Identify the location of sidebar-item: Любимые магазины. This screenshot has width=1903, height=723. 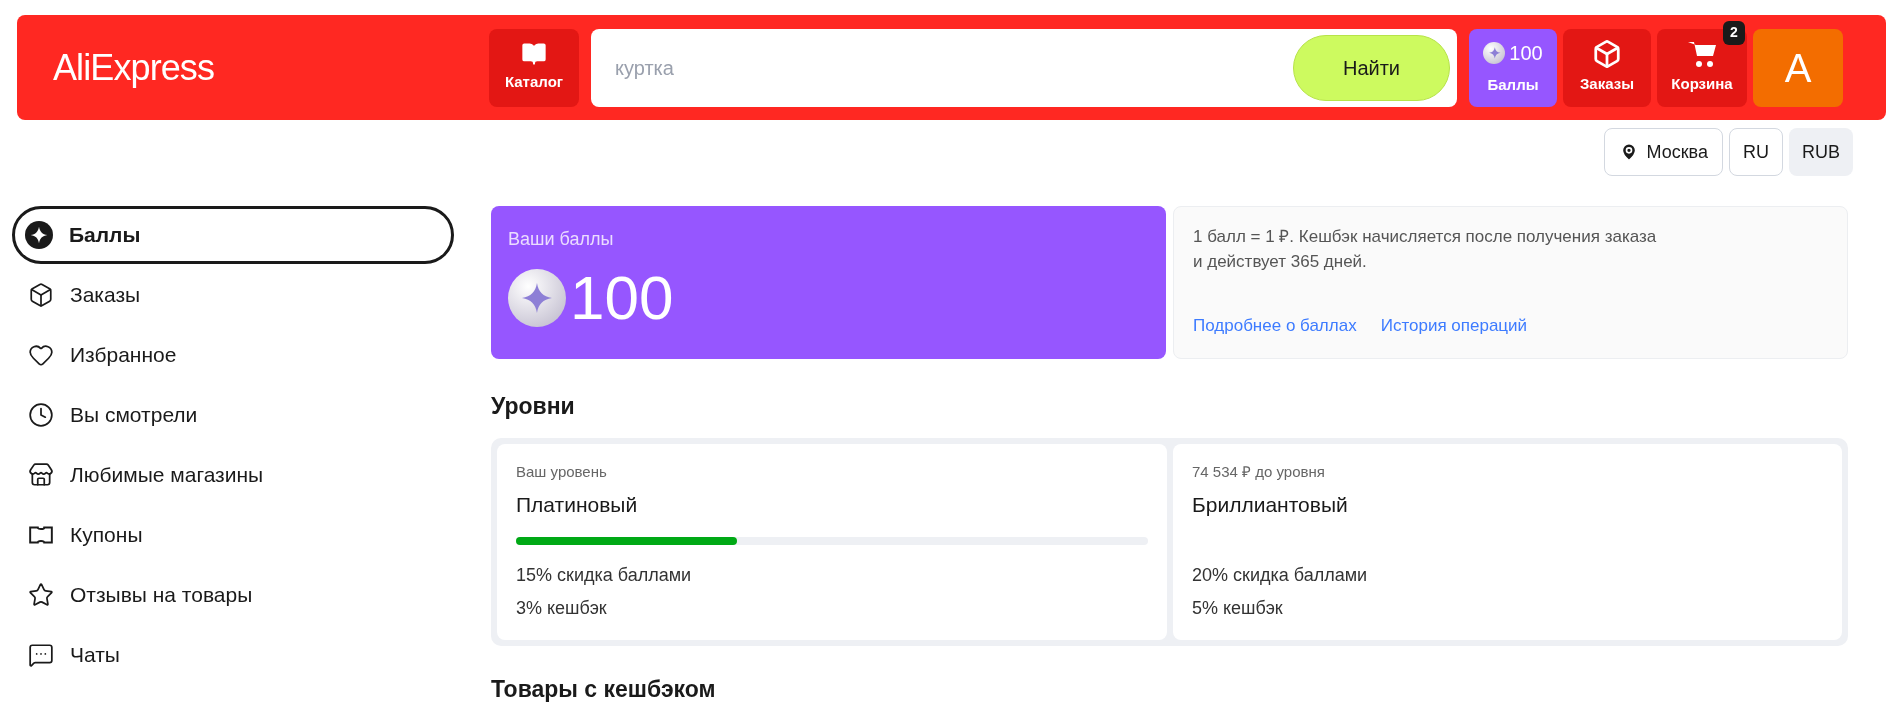
(233, 475).